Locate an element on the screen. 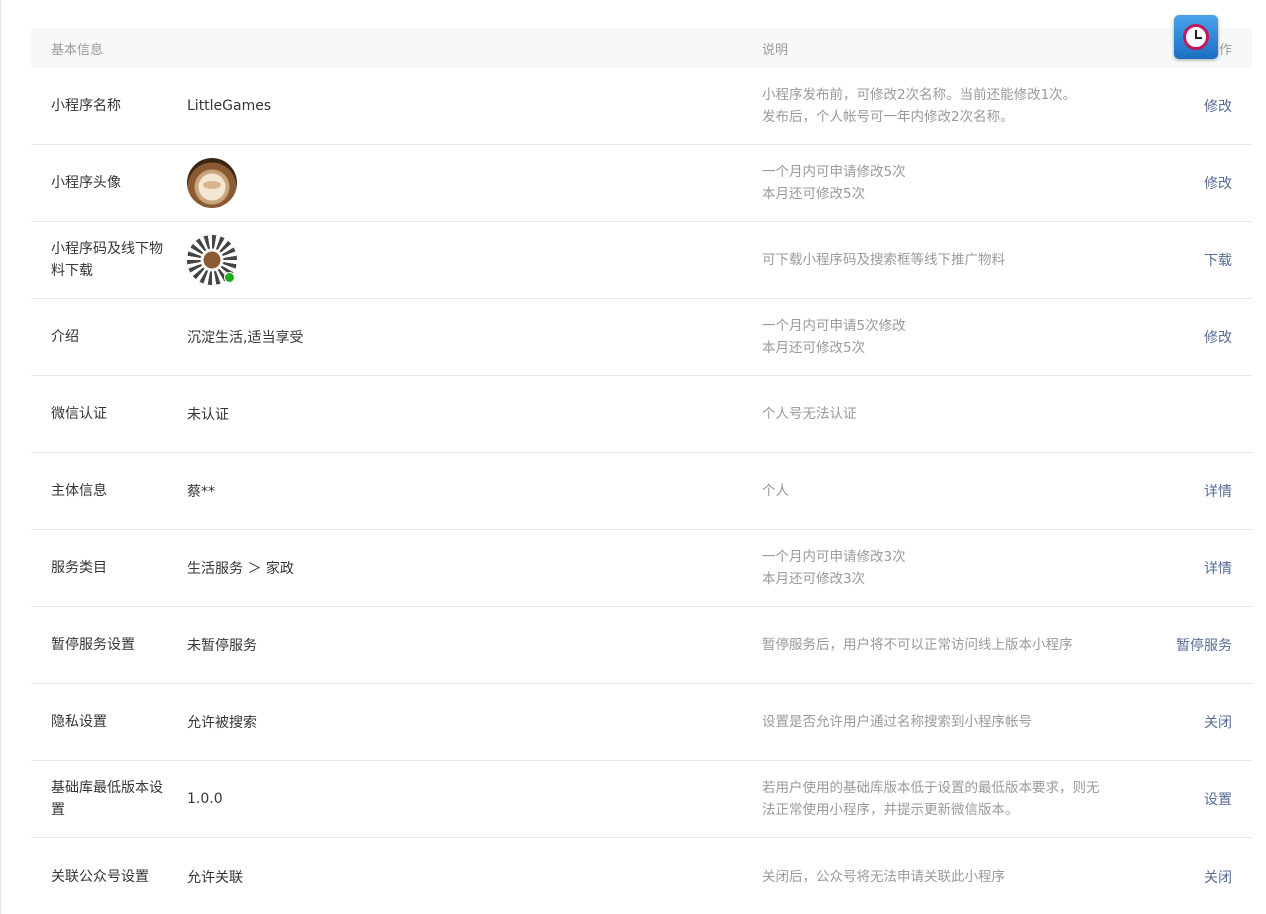 Image resolution: width=1266 pixels, height=914 pixels. table-row-qrcode: 小程序码及线下物料下载 可下载小程序码及搜索框等线下推广物料 下载 is located at coordinates (641, 260).